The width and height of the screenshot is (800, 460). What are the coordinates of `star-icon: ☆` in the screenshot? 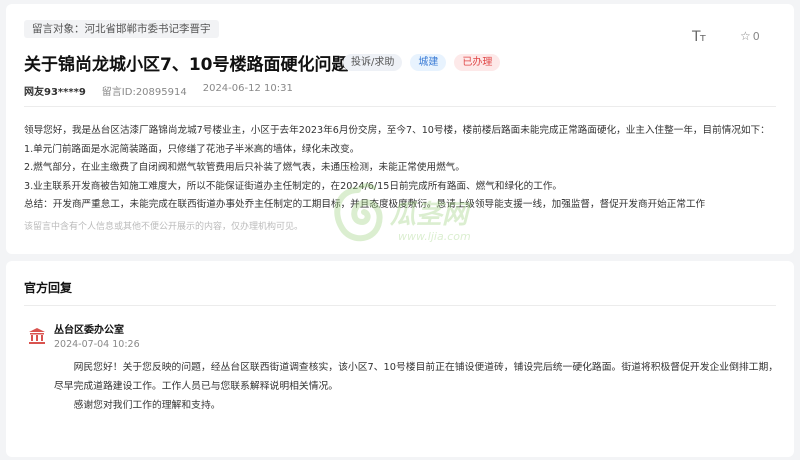 It's located at (745, 36).